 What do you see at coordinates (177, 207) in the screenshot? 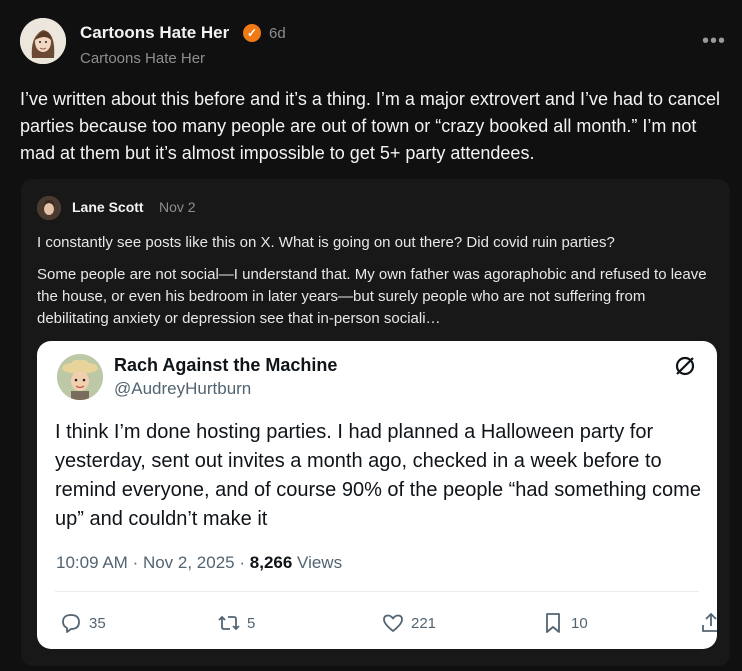
I see `quote-date: Nov 2` at bounding box center [177, 207].